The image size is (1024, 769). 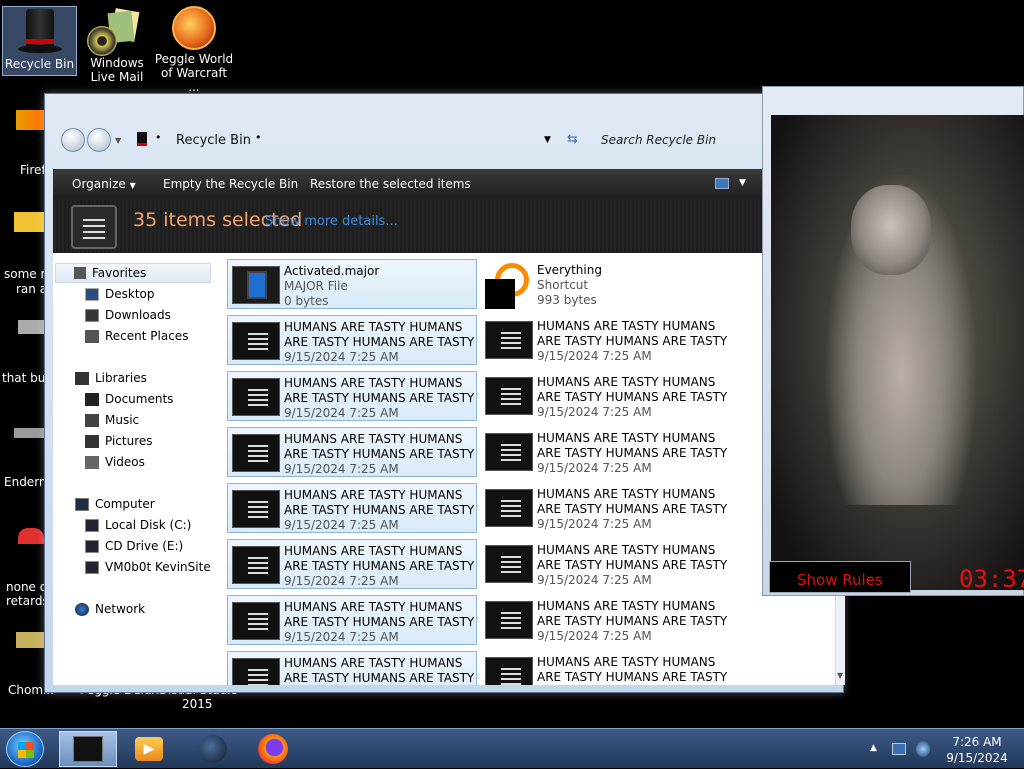 I want to click on nav-documents: Documents, so click(x=129, y=399).